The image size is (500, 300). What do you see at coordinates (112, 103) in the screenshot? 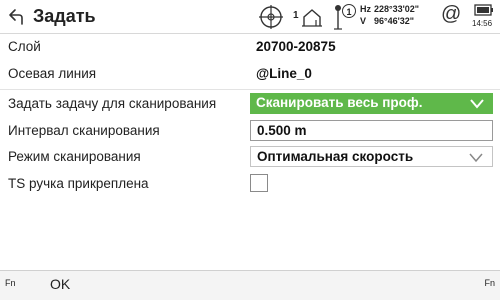
I see `task-label: Задать задачу для сканирования` at bounding box center [112, 103].